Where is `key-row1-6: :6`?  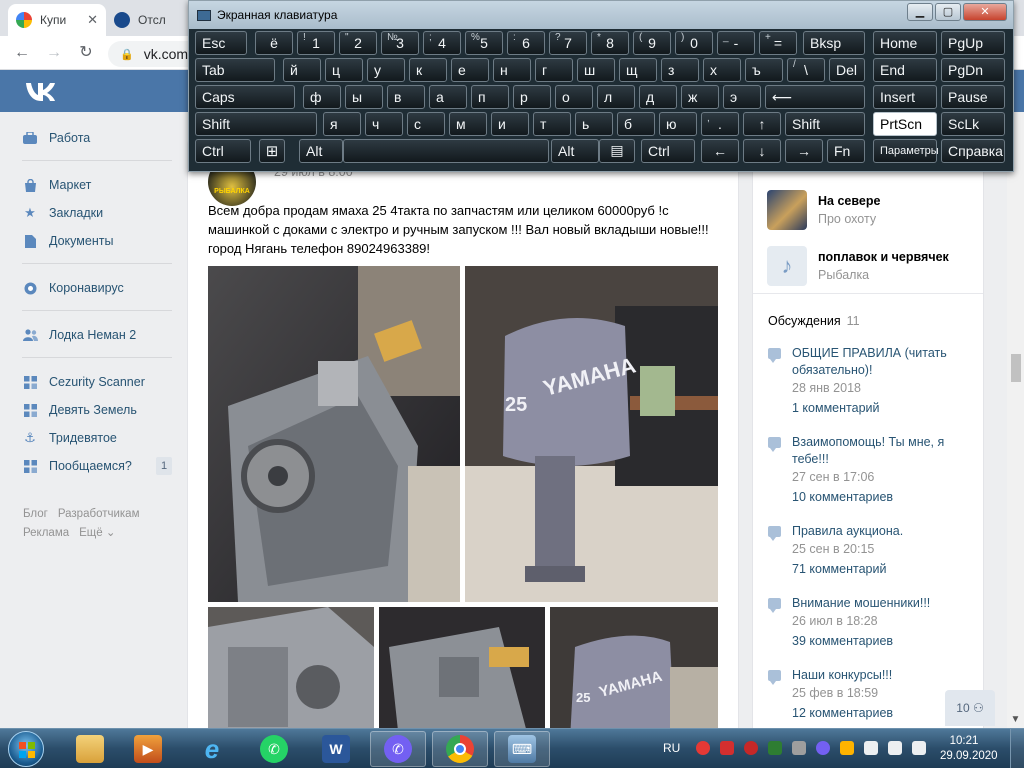
key-row1-6: :6 is located at coordinates (526, 43).